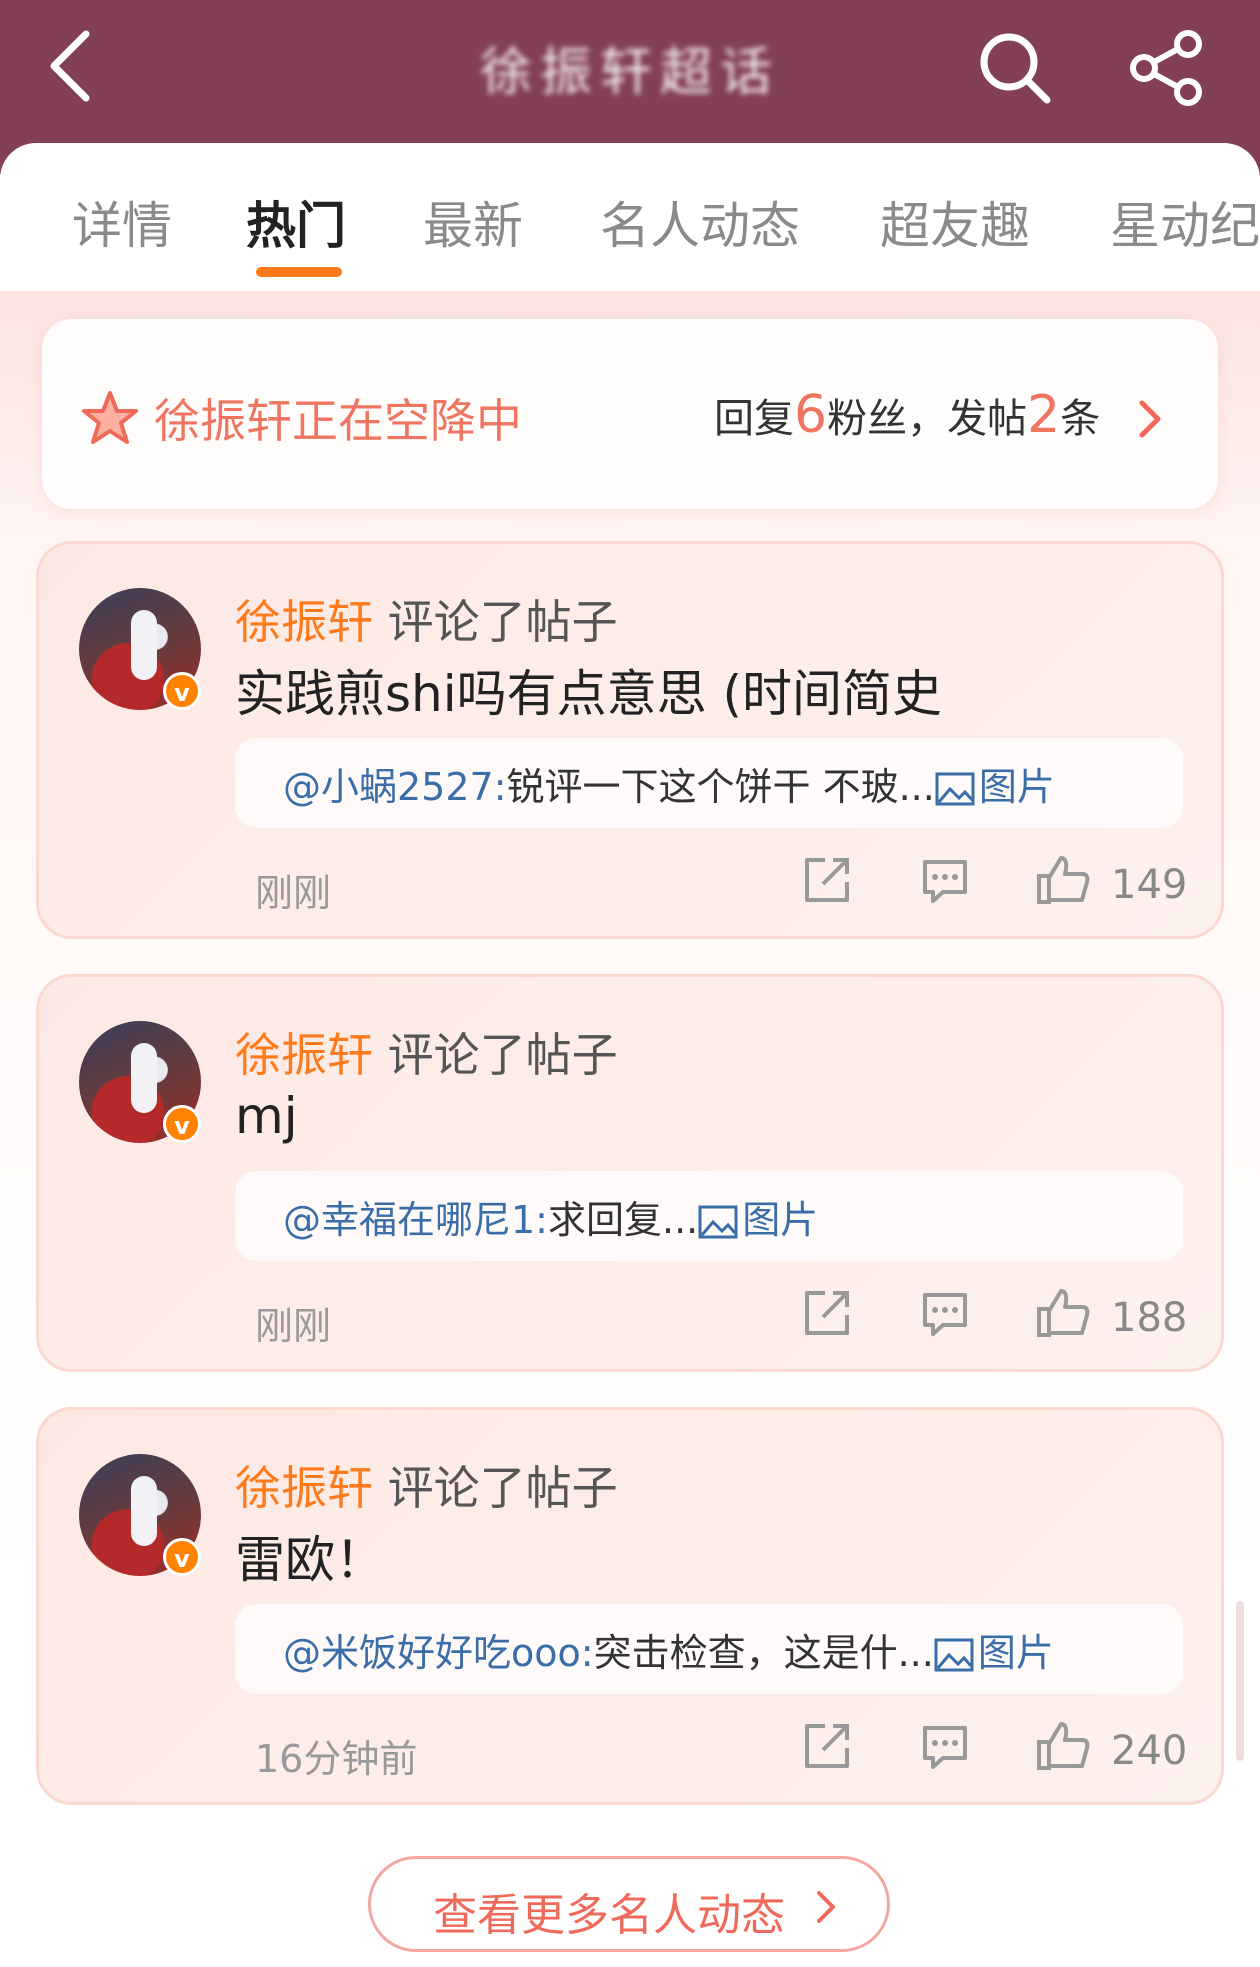  What do you see at coordinates (1044, 415) in the screenshot?
I see `posts-count: 2` at bounding box center [1044, 415].